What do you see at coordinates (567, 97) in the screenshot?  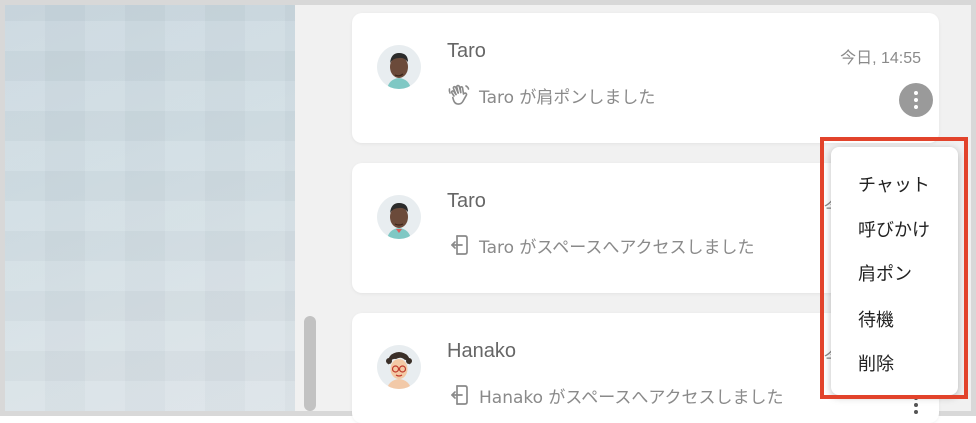 I see `message-text: Taro が肩ポンしました` at bounding box center [567, 97].